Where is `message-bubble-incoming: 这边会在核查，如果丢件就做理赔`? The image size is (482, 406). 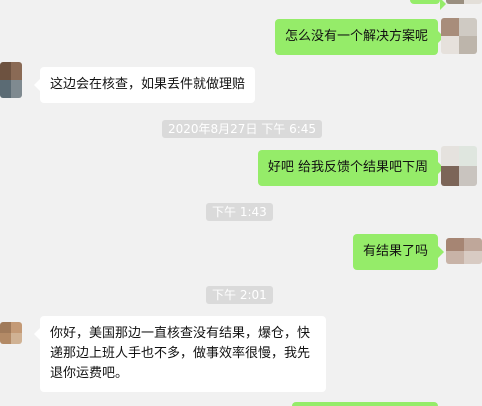
message-bubble-incoming: 这边会在核查，如果丢件就做理赔 is located at coordinates (144, 85).